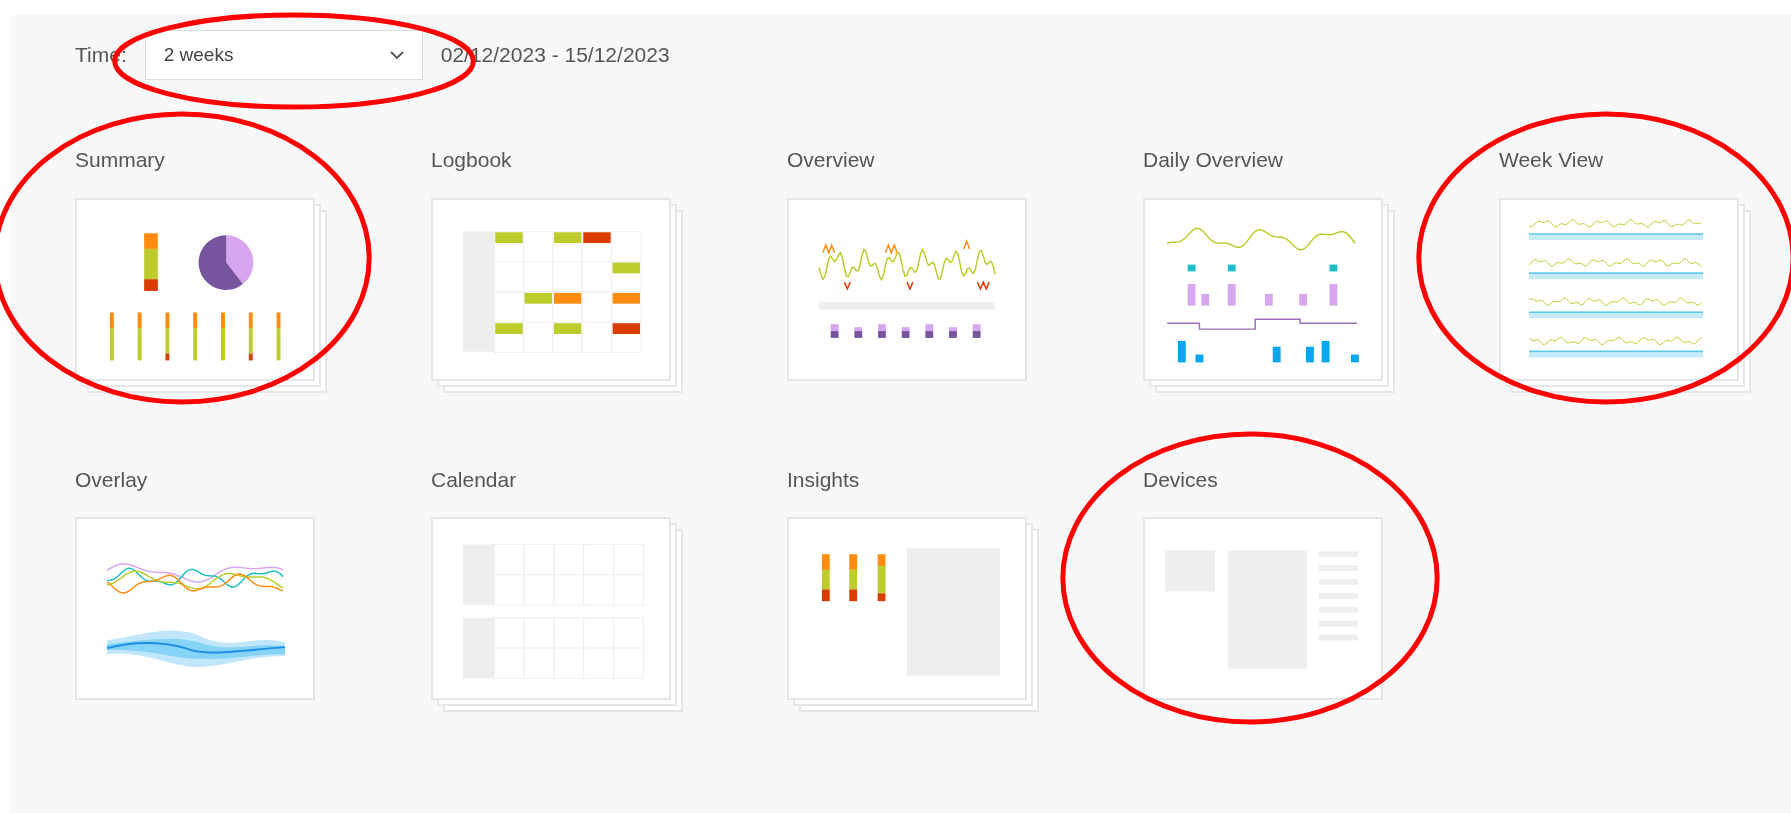 The height and width of the screenshot is (813, 1791). I want to click on chevron-down-icon, so click(396, 55).